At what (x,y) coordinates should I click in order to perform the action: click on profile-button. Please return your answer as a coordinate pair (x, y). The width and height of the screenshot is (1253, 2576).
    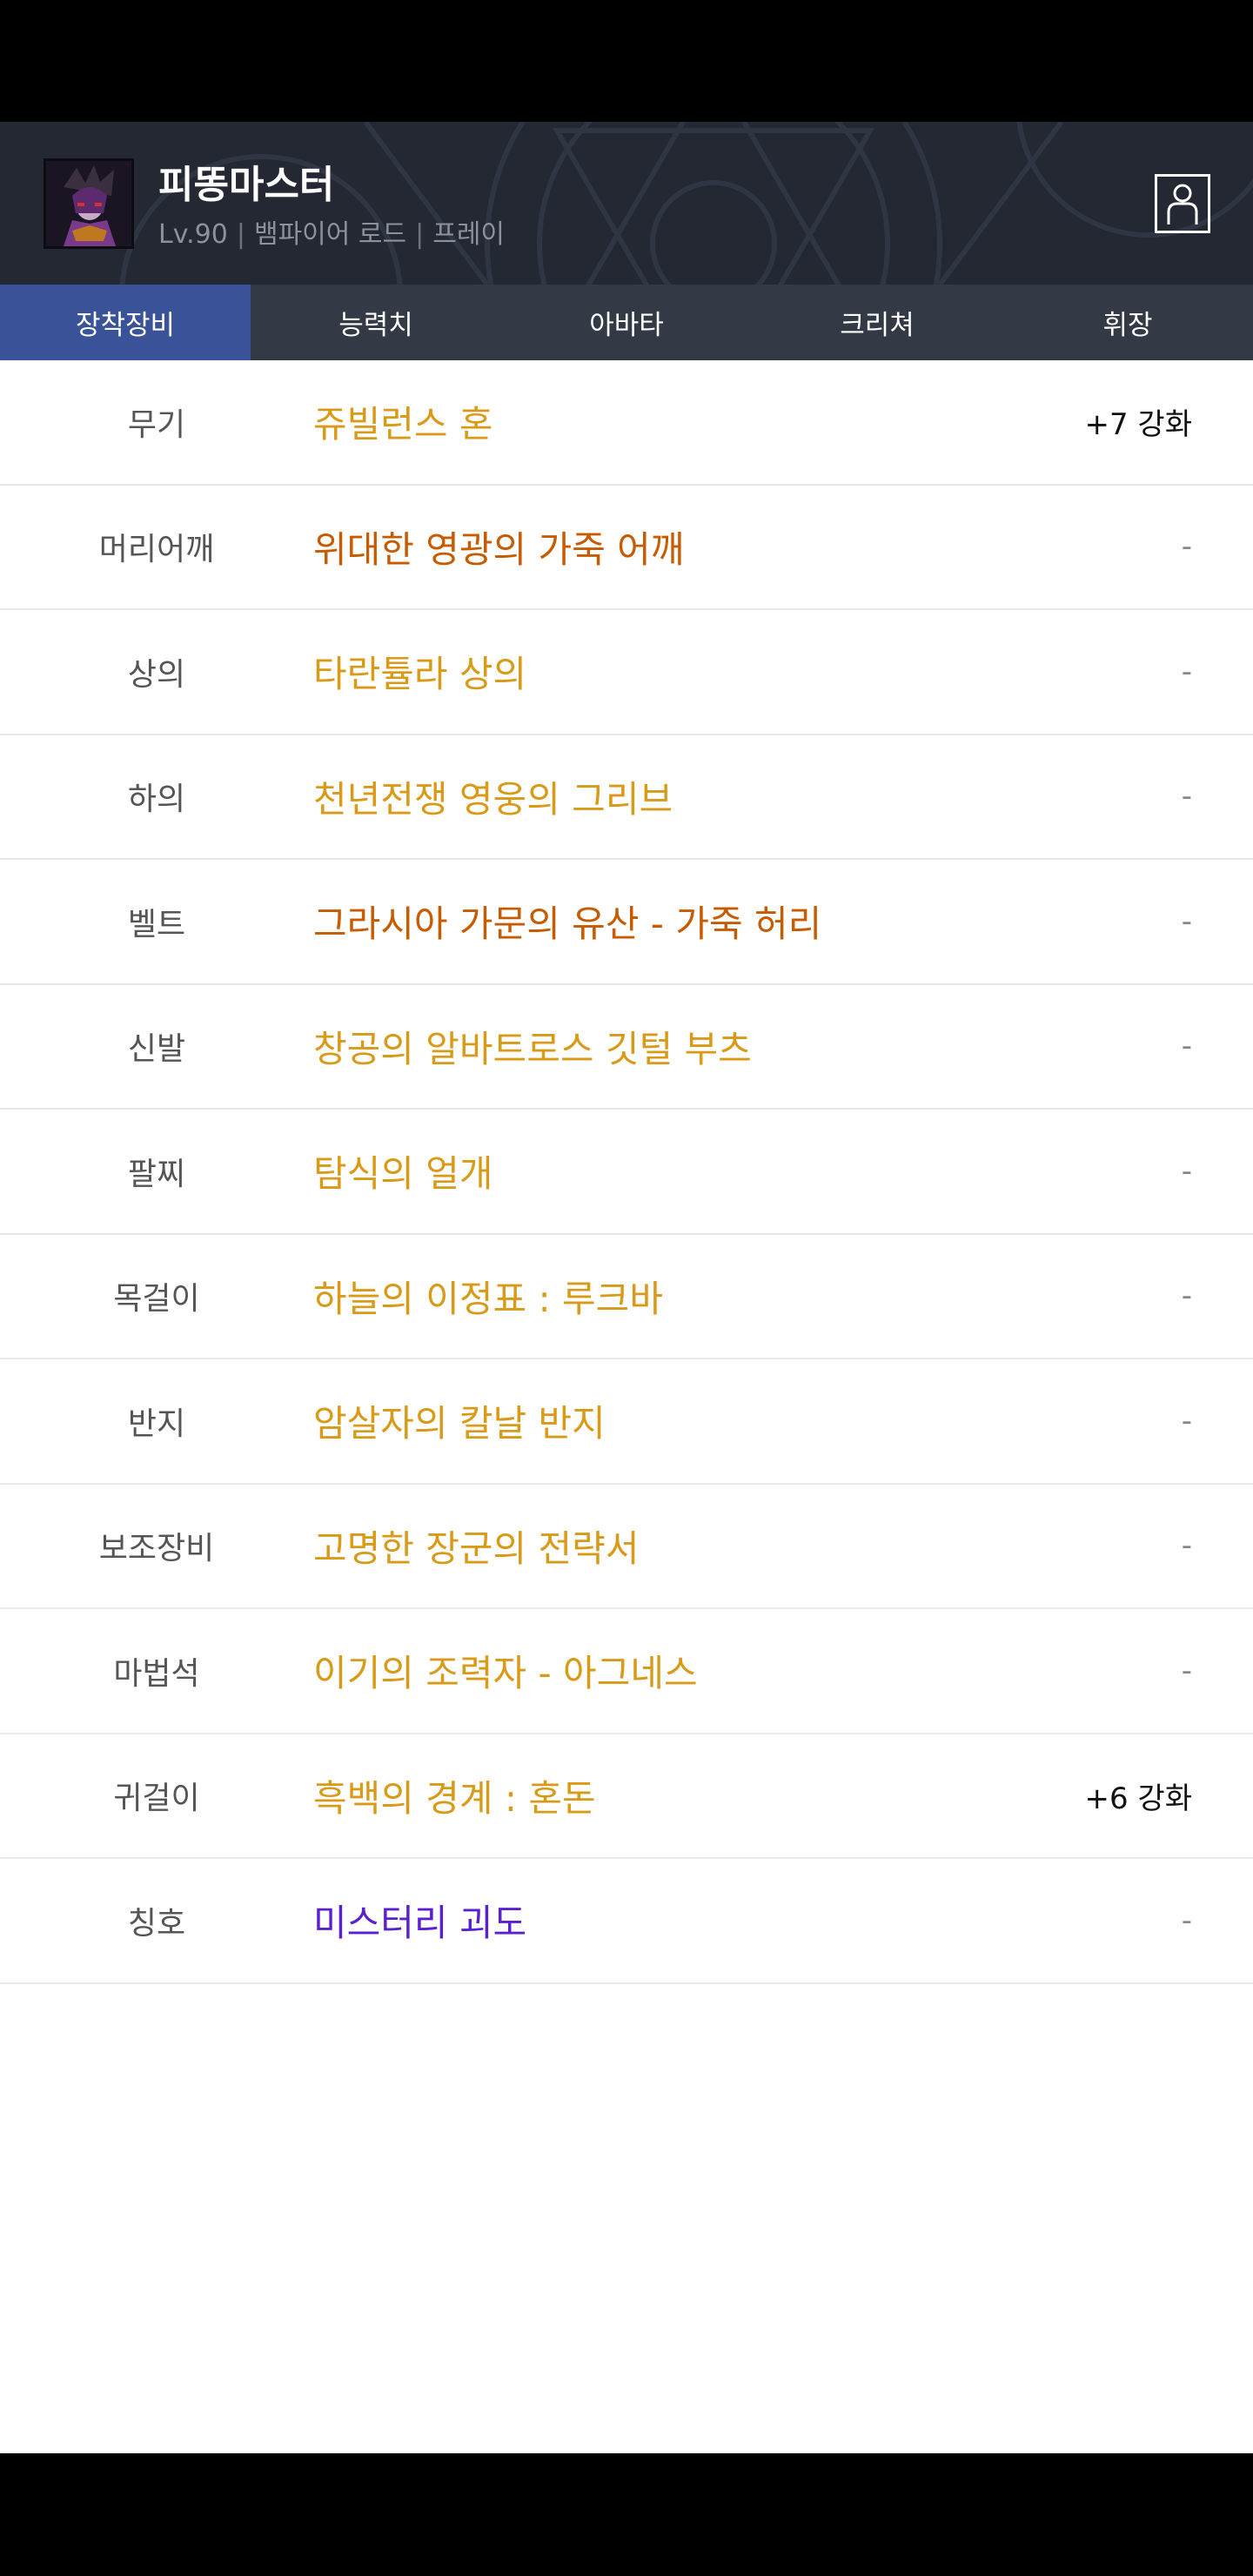
    Looking at the image, I should click on (1182, 203).